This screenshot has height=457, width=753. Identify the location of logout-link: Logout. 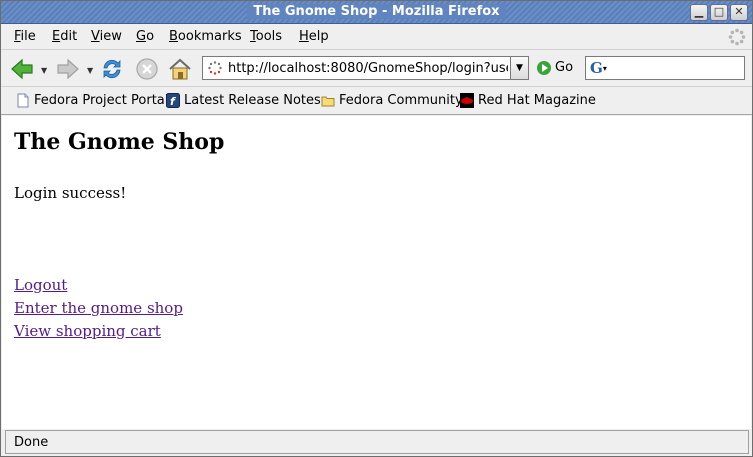
(40, 285).